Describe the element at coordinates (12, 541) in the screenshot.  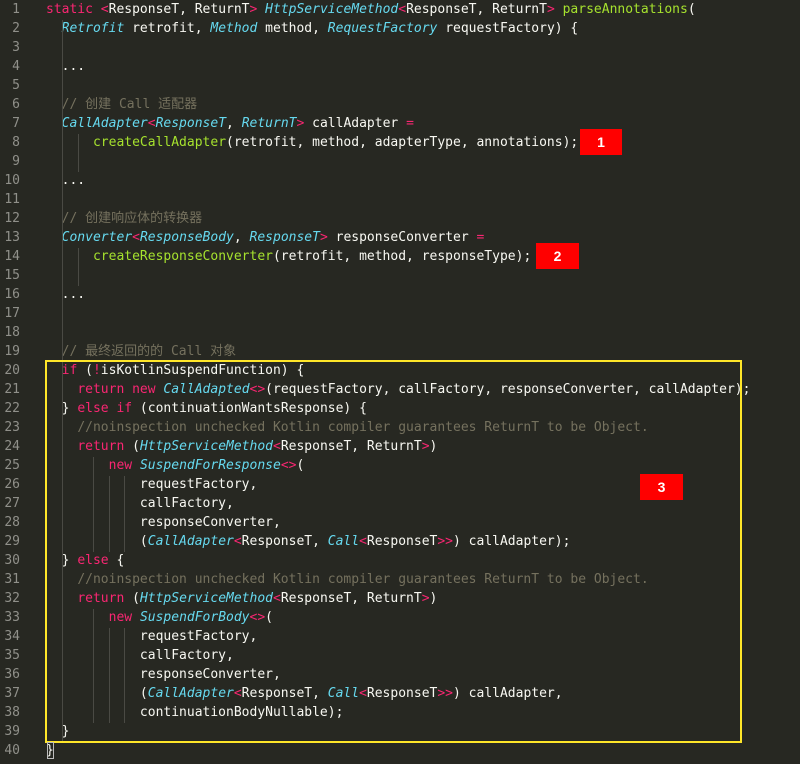
I see `line-number: 29` at that location.